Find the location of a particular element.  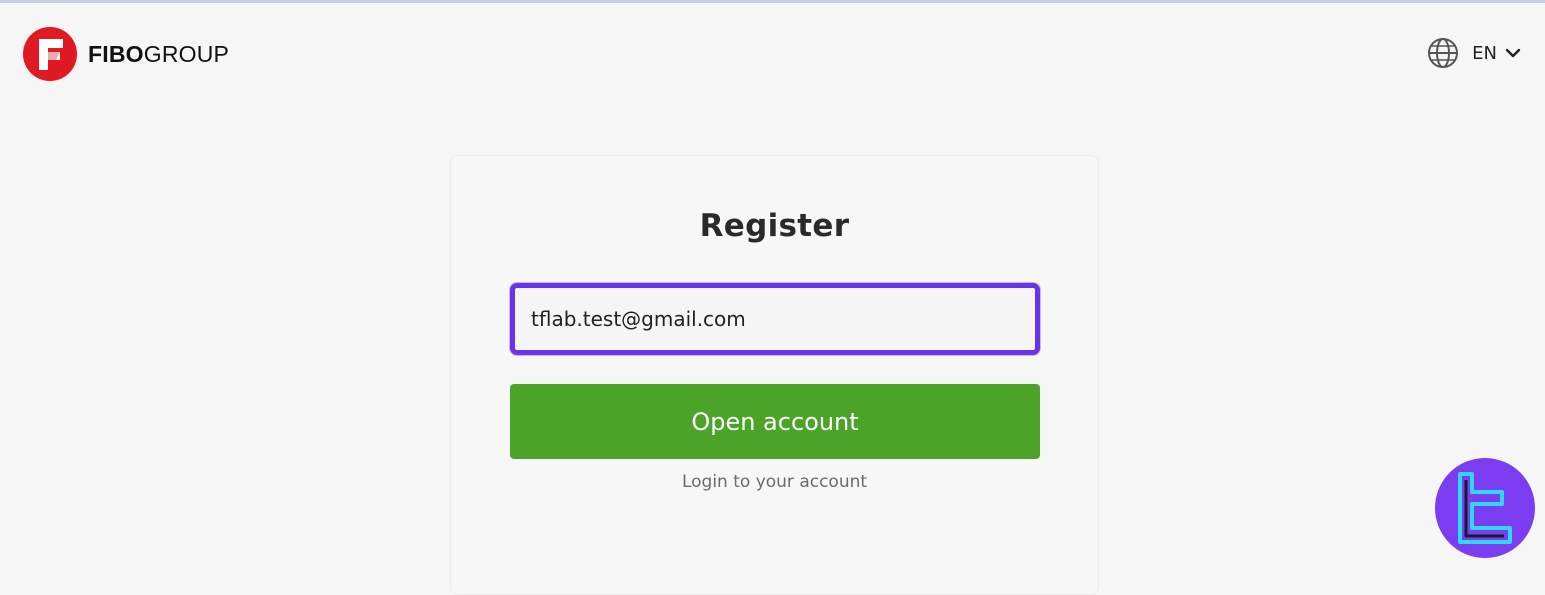

tradingfinder-badge is located at coordinates (1485, 508).